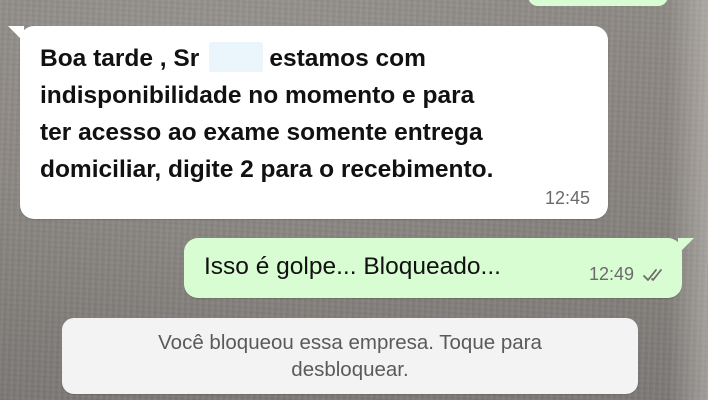 The height and width of the screenshot is (400, 708). I want to click on outgoing-message-time: 12:49, so click(611, 274).